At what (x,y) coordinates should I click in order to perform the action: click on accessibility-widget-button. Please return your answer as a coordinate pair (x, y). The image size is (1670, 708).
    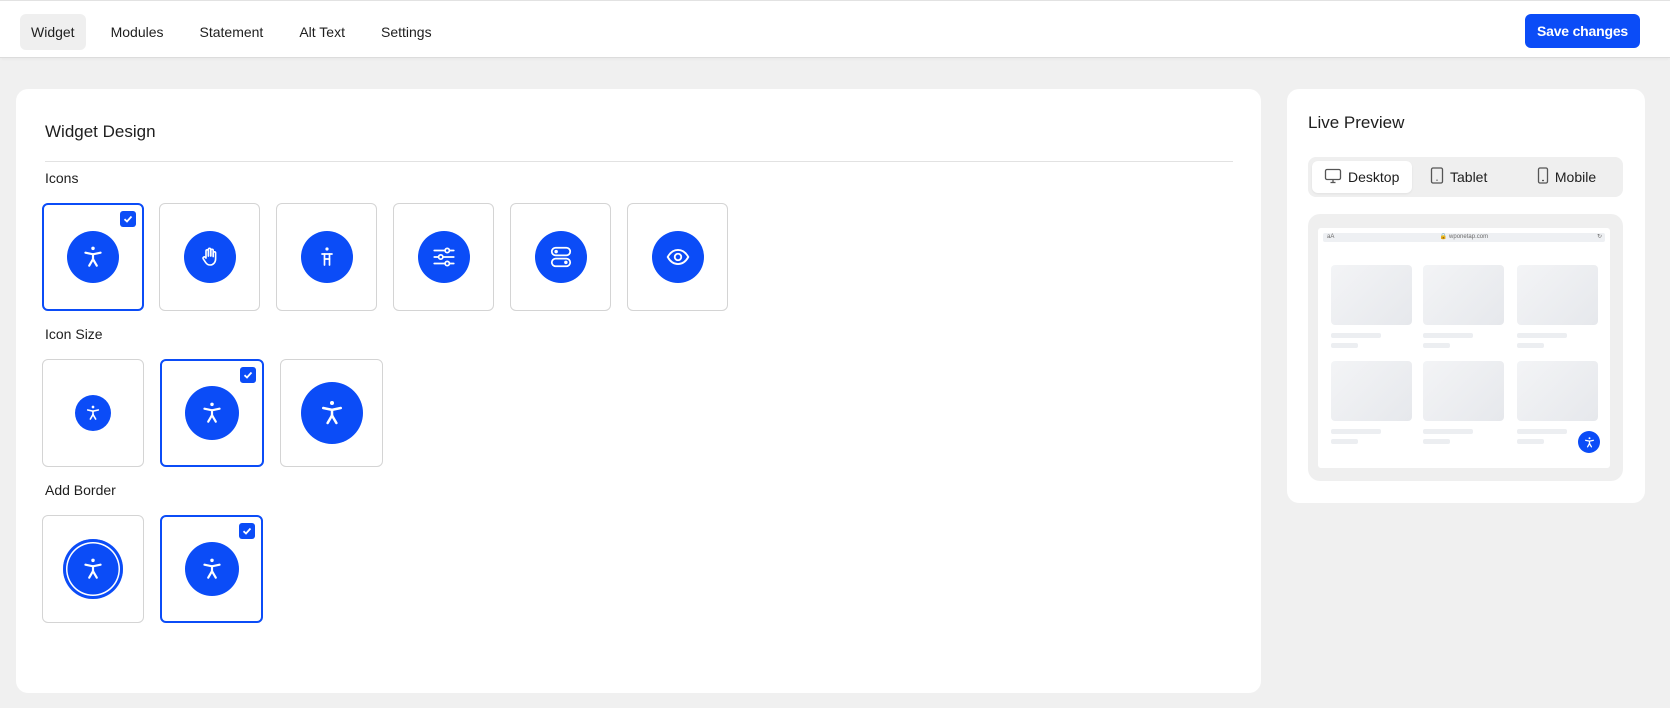
    Looking at the image, I should click on (1589, 442).